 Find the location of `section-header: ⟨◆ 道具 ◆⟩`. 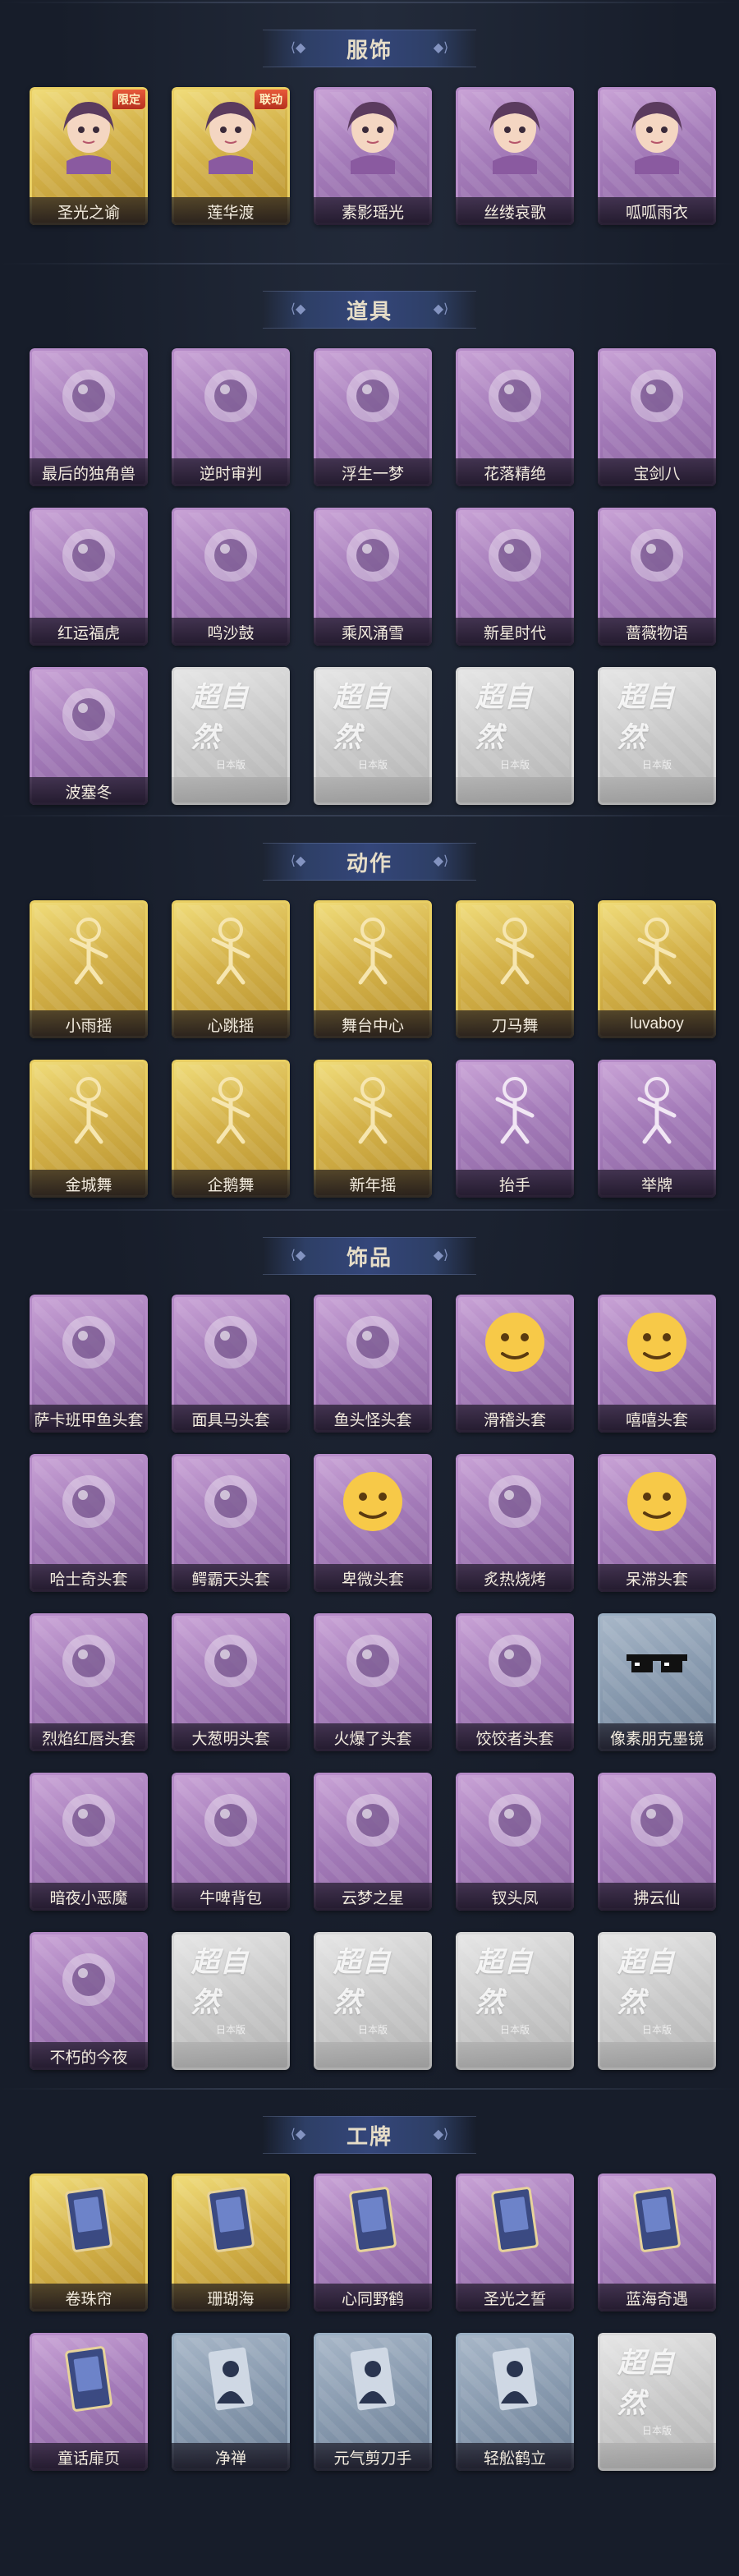

section-header: ⟨◆ 道具 ◆⟩ is located at coordinates (369, 310).